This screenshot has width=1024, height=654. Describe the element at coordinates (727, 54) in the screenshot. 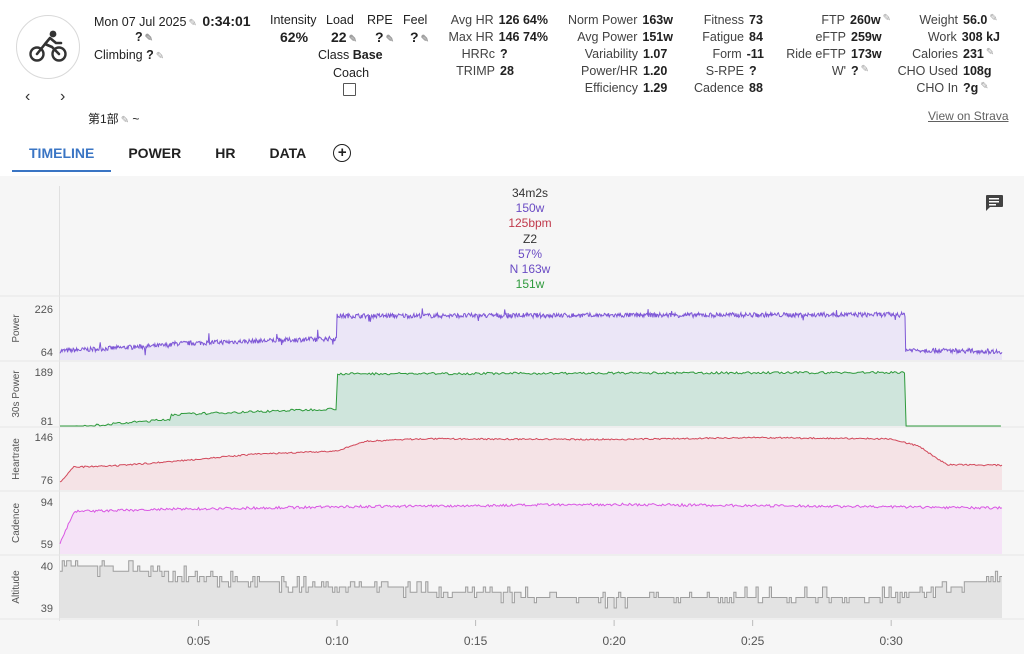

I see `stat-label: Form` at that location.